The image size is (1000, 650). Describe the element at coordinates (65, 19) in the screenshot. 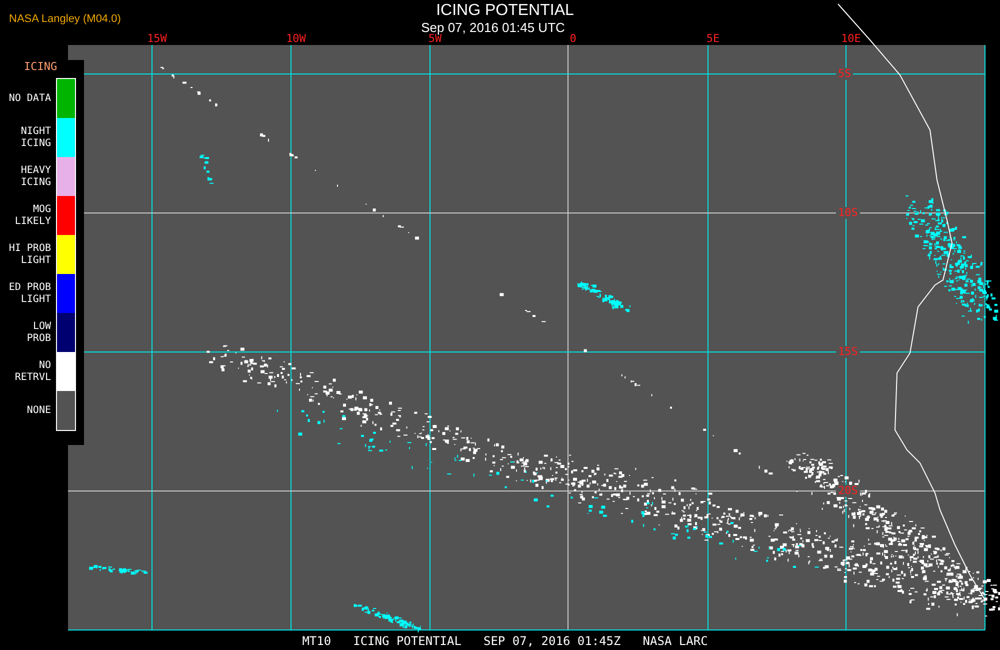

I see `source-label: NASA Langley (M04.0)` at that location.